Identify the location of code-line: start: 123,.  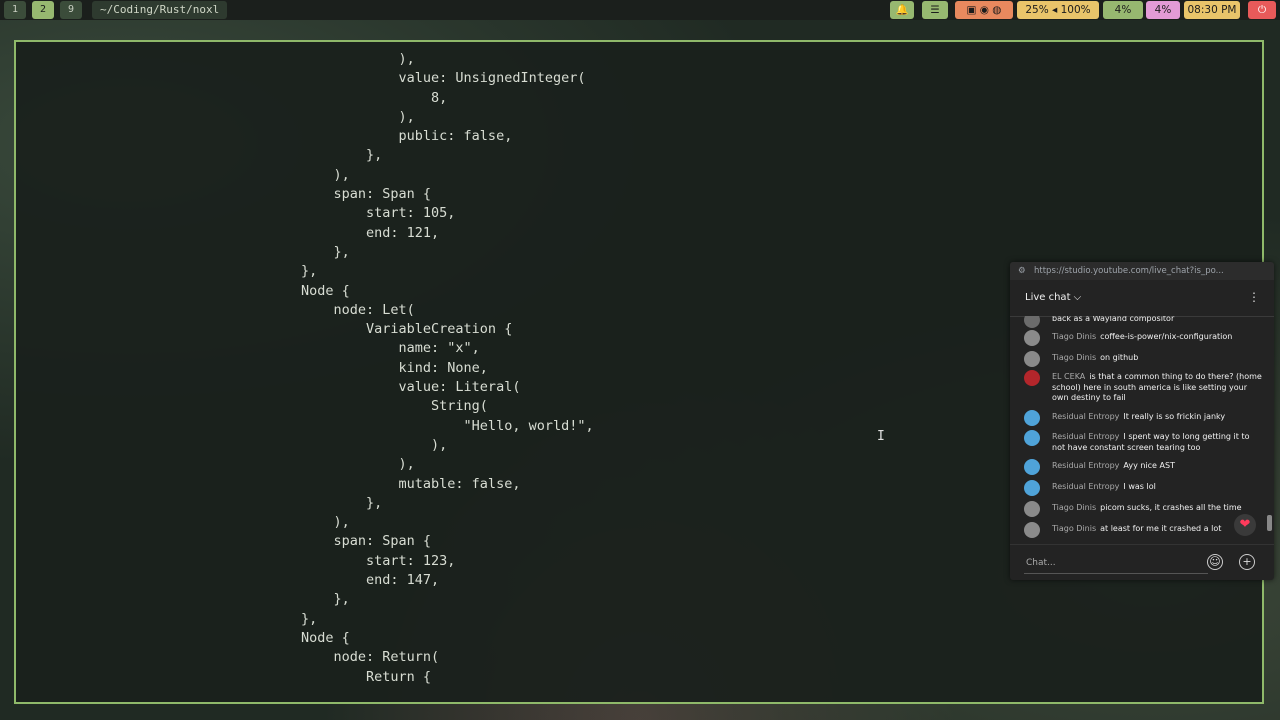
(378, 560).